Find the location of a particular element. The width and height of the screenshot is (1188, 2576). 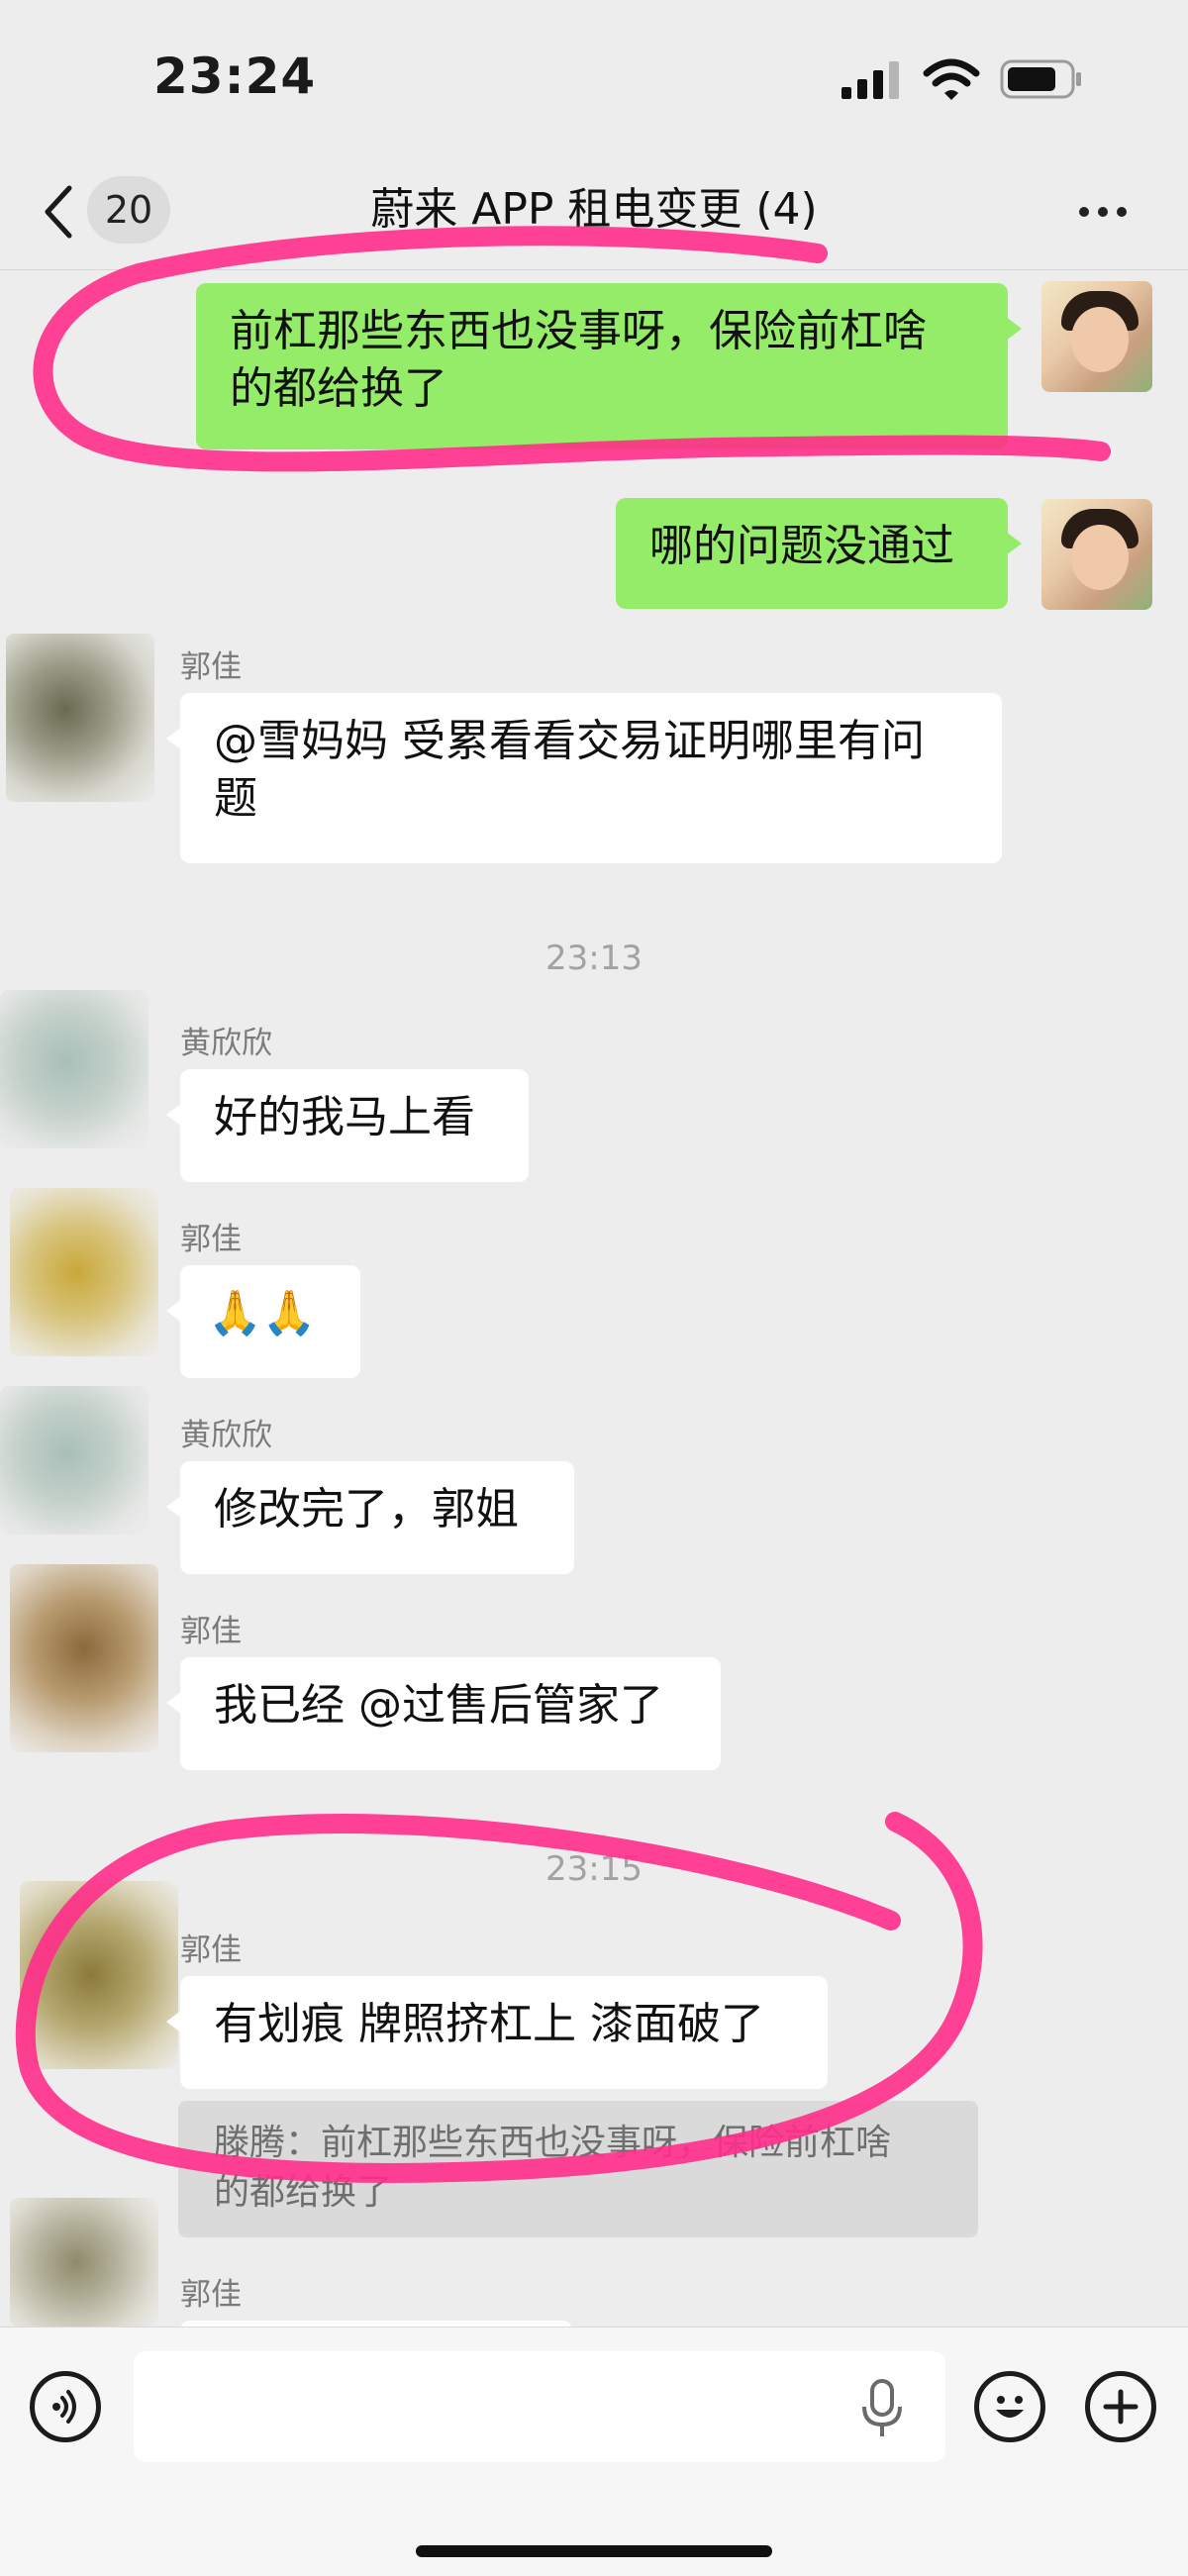

message-text: 前杠那些东西也没事呀，保险前杠啥 is located at coordinates (579, 331).